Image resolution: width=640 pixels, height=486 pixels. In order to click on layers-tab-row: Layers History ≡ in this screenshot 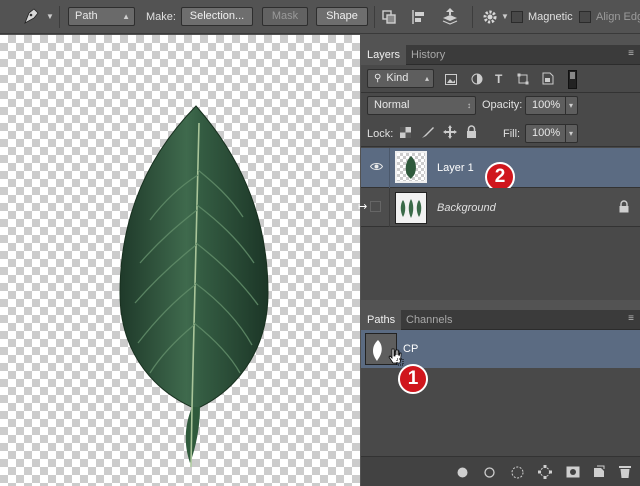, I will do `click(500, 55)`.